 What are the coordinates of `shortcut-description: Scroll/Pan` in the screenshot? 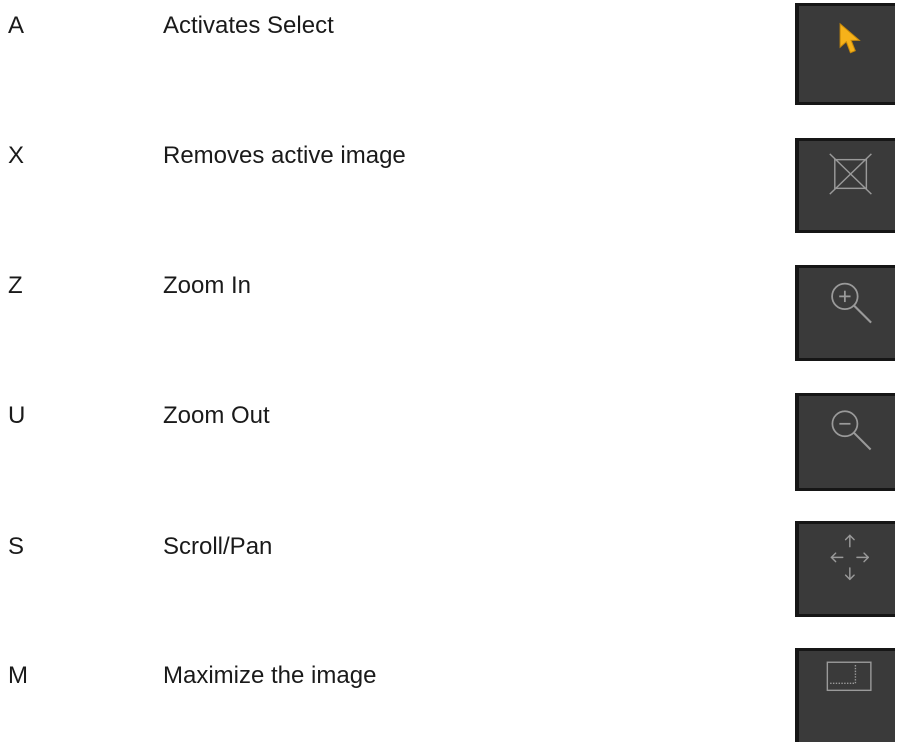 It's located at (218, 546).